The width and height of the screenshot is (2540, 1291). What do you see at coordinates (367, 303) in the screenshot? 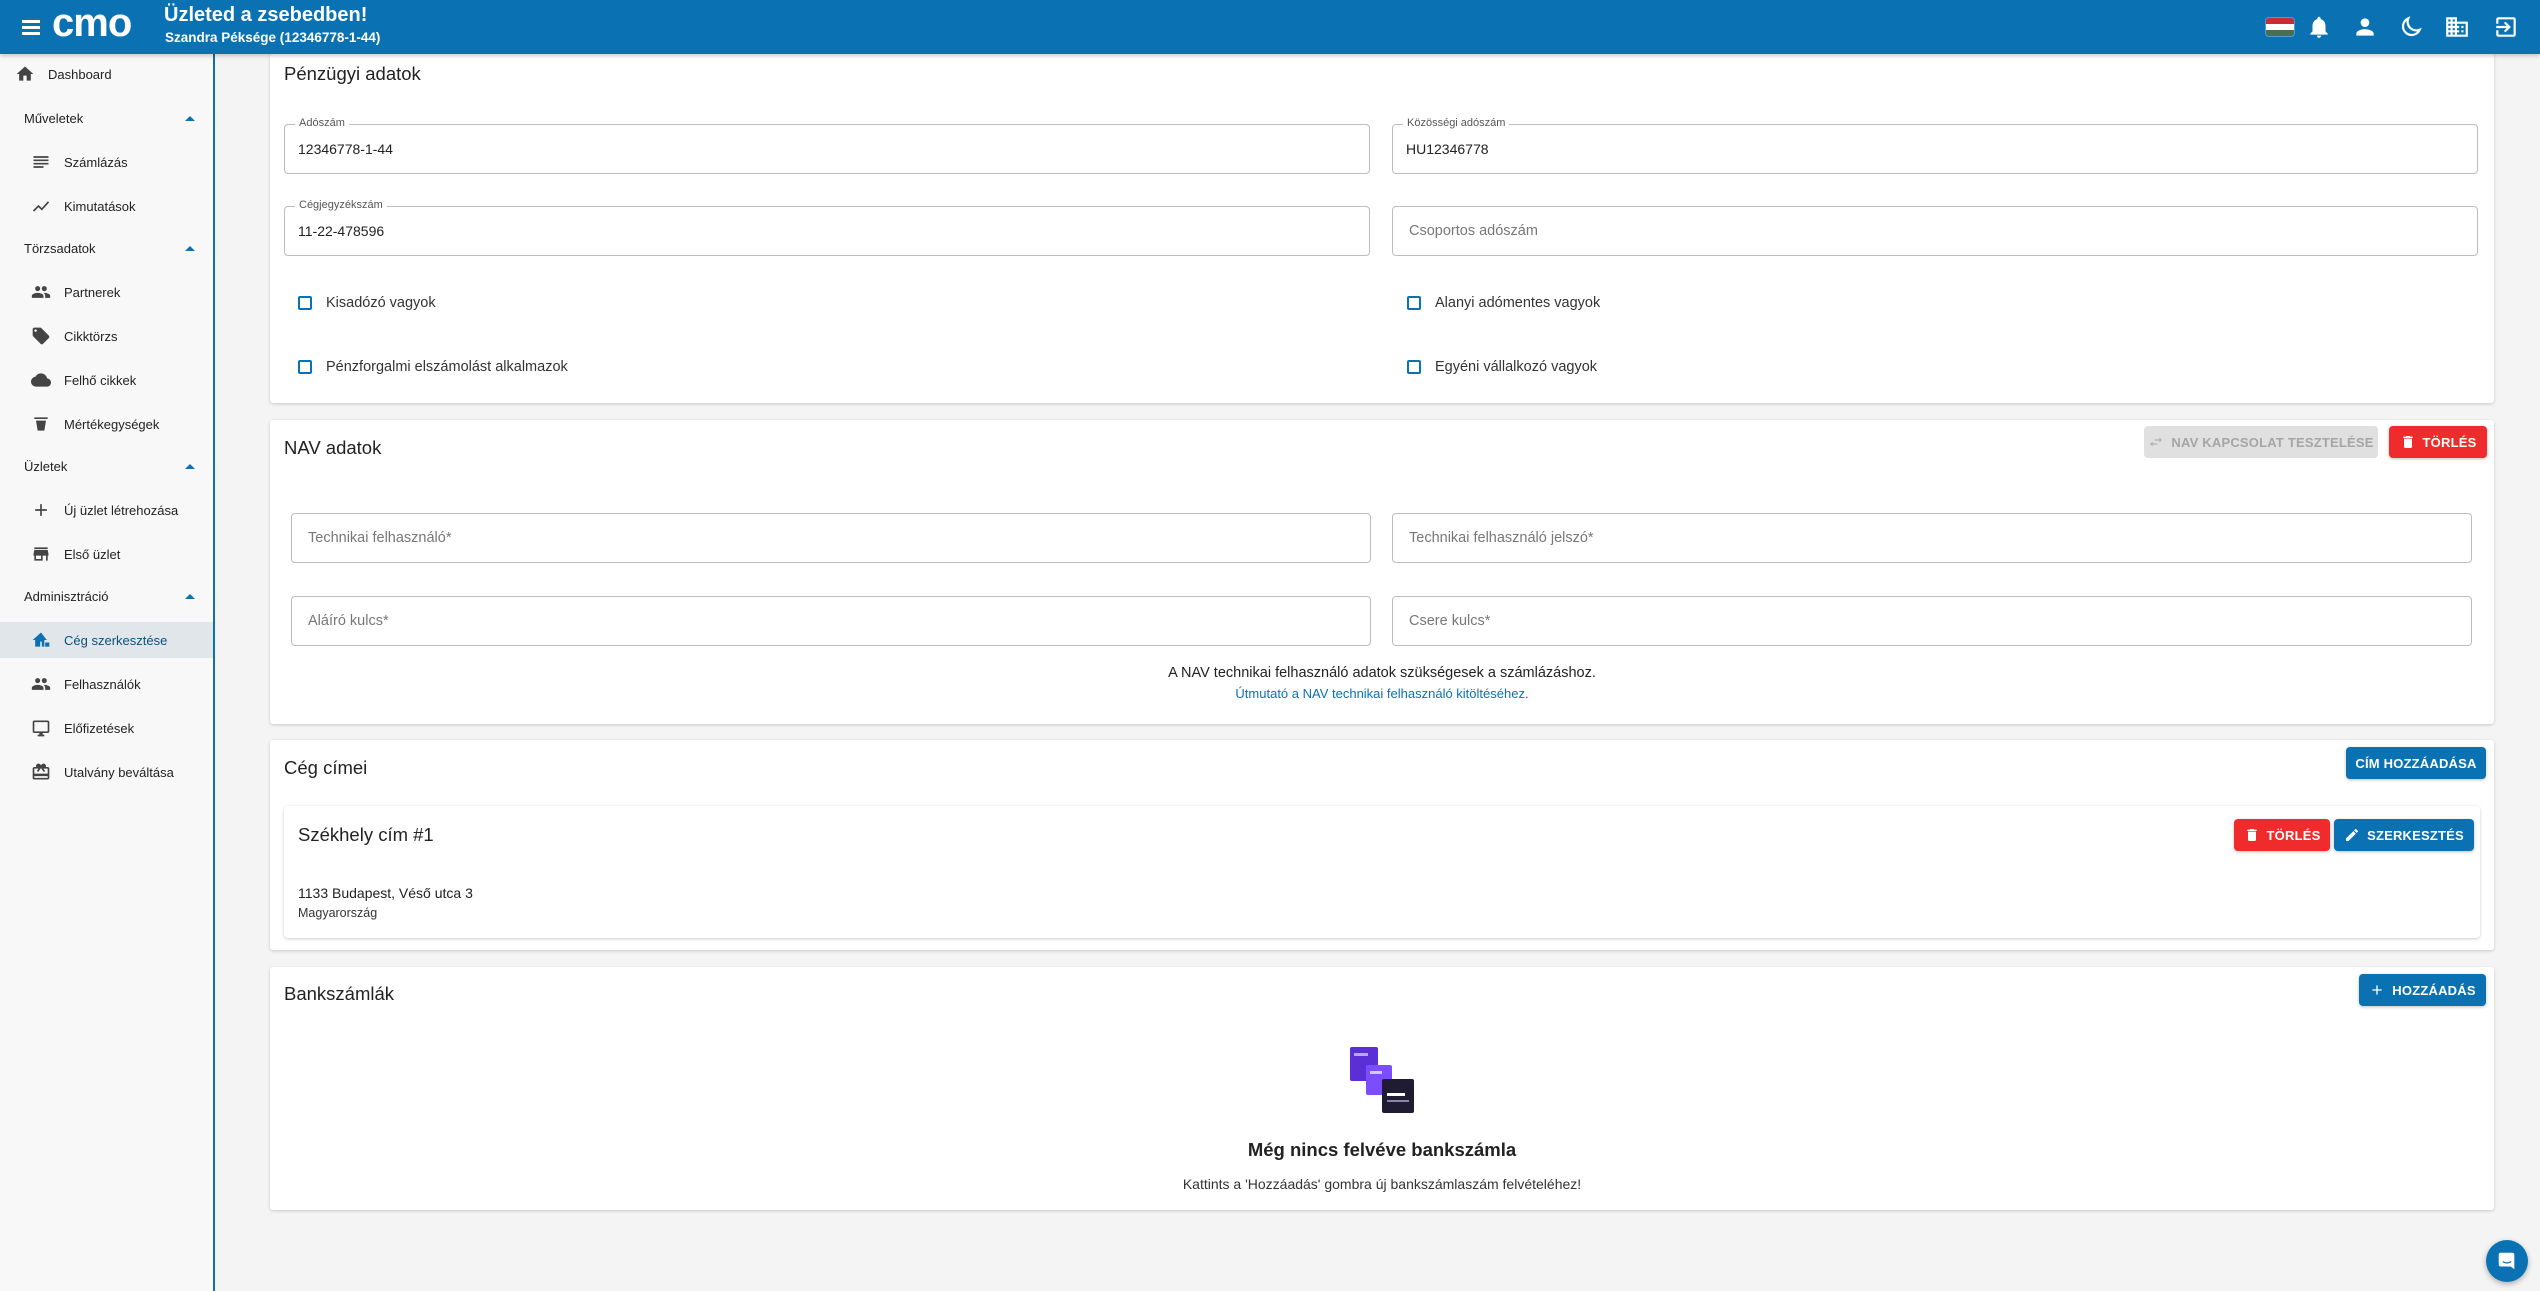
I see `small-taxpayer-checkbox: Kisadózó vagyok` at bounding box center [367, 303].